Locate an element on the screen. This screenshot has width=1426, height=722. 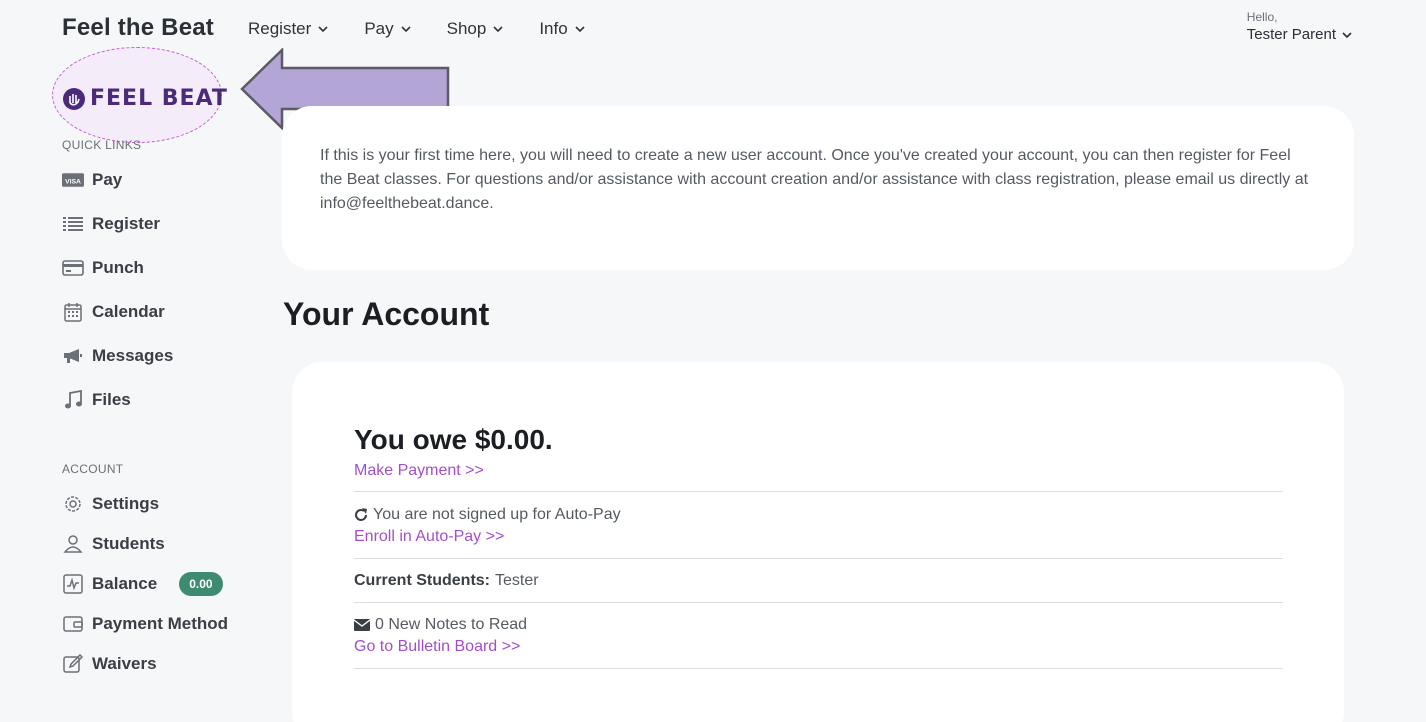
svg-text: VISA is located at coordinates (73, 181).